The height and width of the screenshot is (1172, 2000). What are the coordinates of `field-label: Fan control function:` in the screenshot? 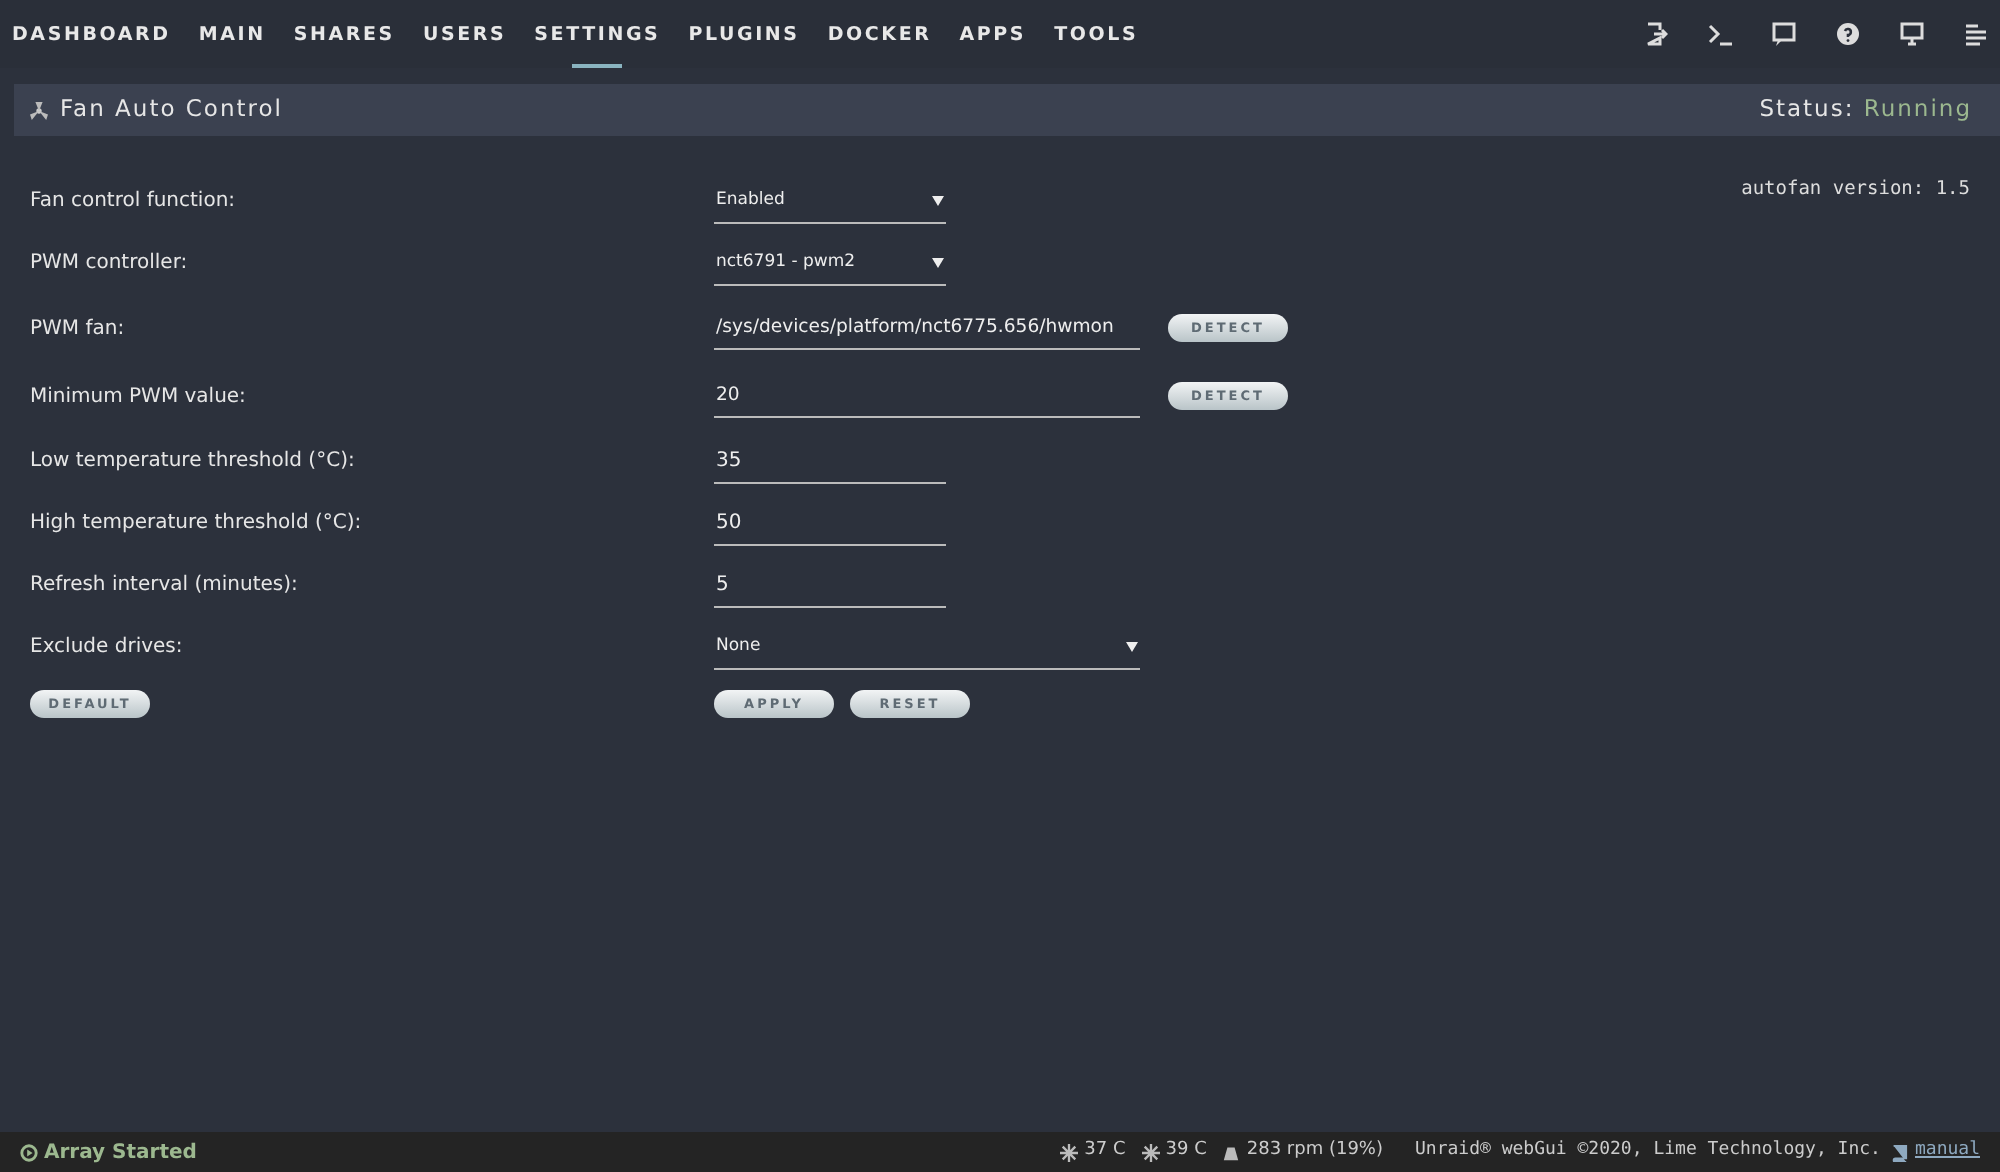 It's located at (134, 202).